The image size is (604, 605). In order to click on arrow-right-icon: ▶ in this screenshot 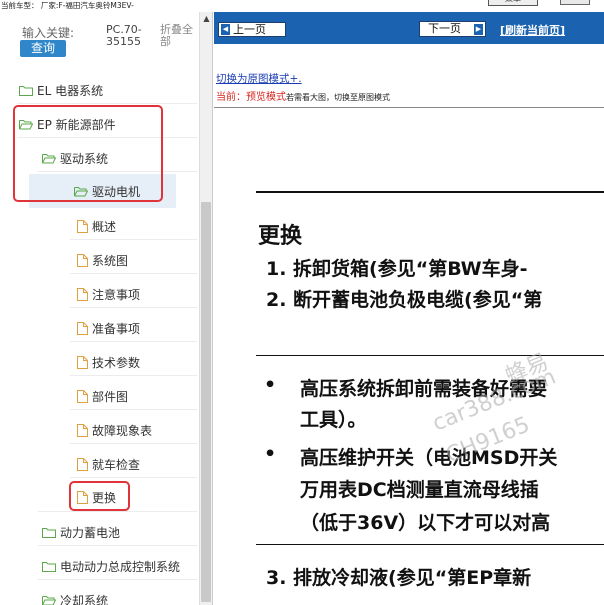, I will do `click(478, 29)`.